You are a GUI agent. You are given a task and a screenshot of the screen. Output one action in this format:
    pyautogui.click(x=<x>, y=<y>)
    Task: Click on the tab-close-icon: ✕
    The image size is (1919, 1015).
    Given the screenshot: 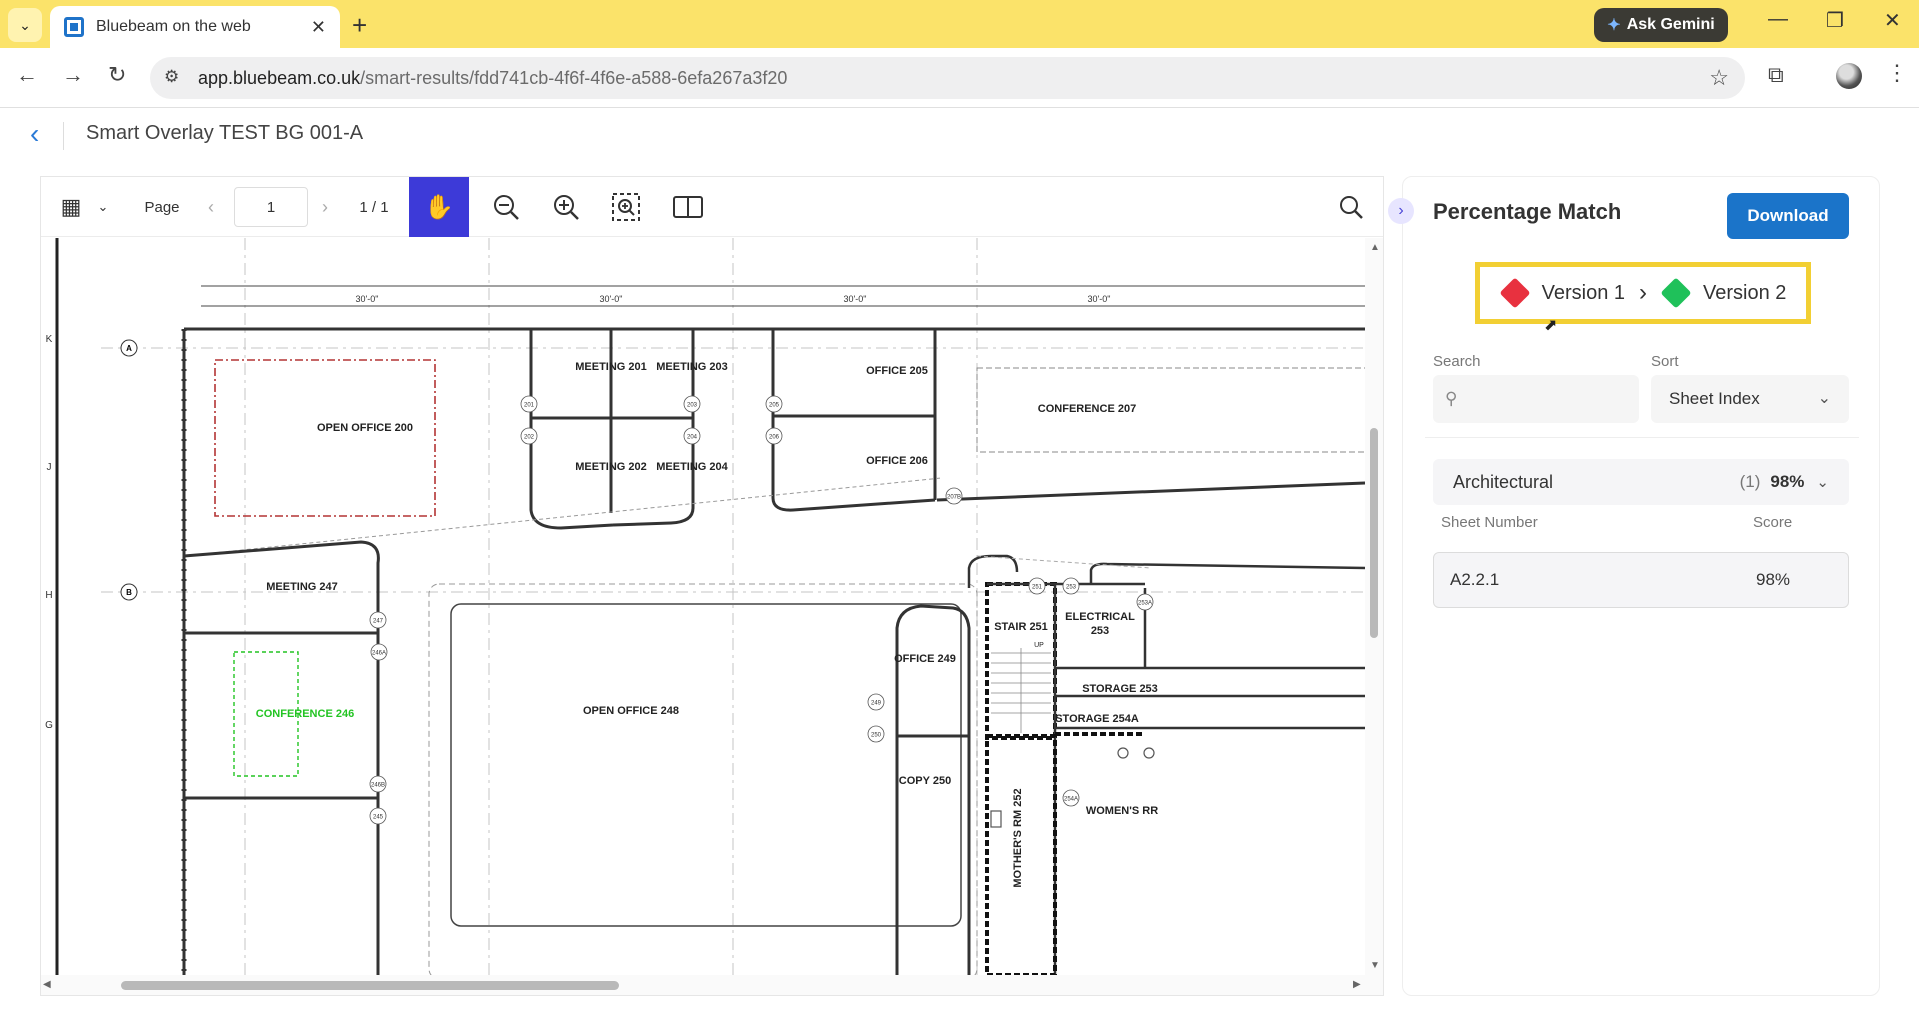 What is the action you would take?
    pyautogui.click(x=318, y=27)
    